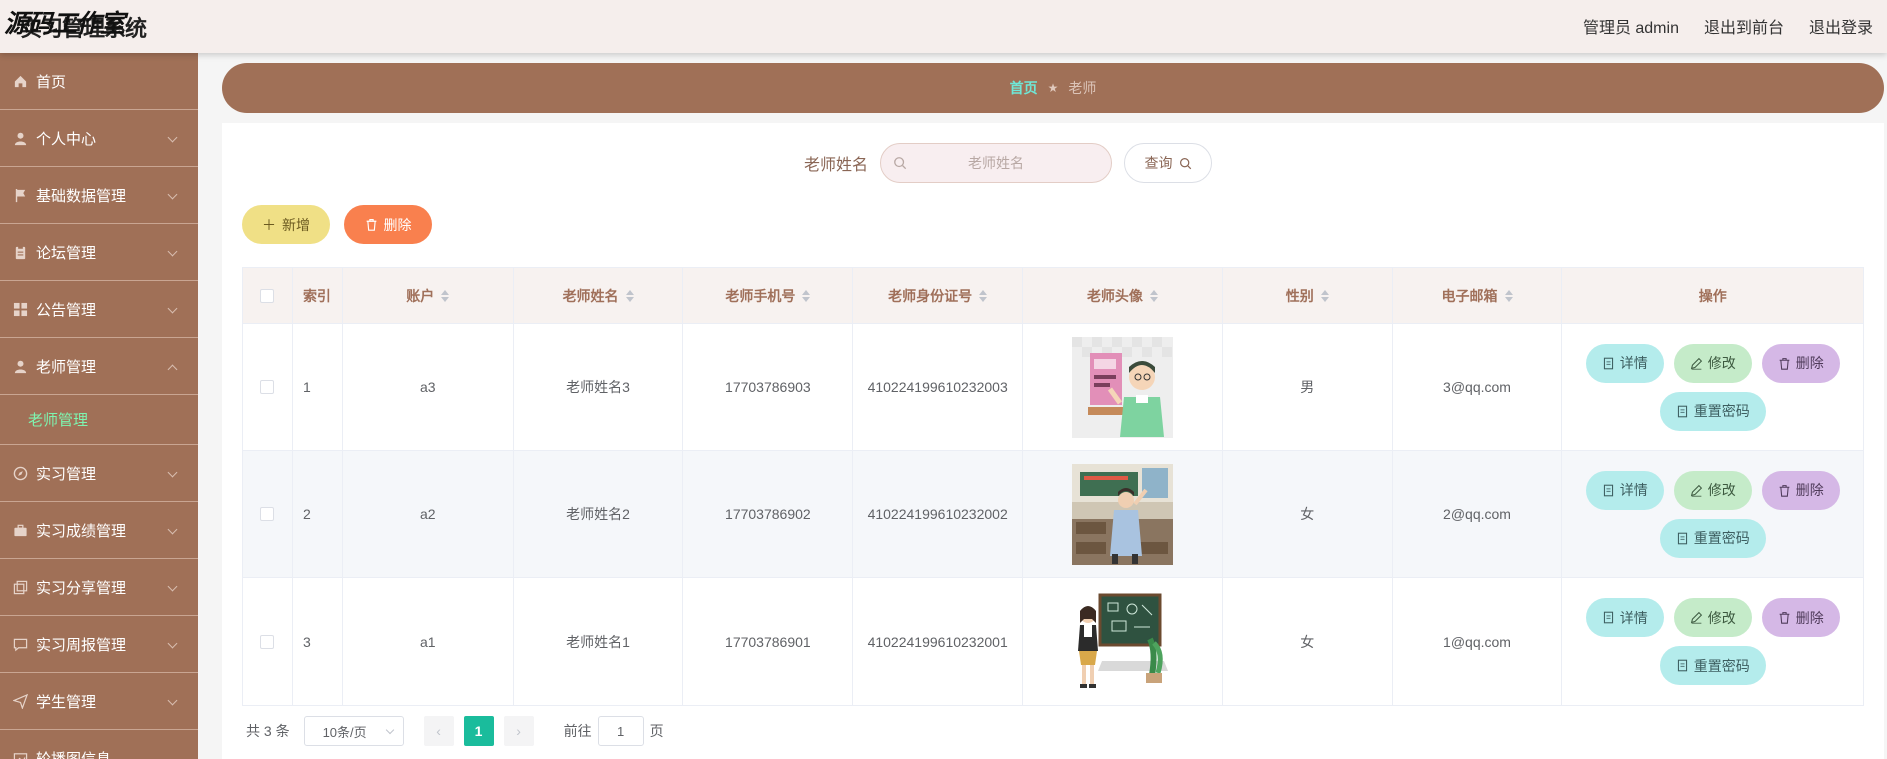 This screenshot has width=1887, height=759. What do you see at coordinates (99, 366) in the screenshot?
I see `sidebar-item-teacher: 老师管理` at bounding box center [99, 366].